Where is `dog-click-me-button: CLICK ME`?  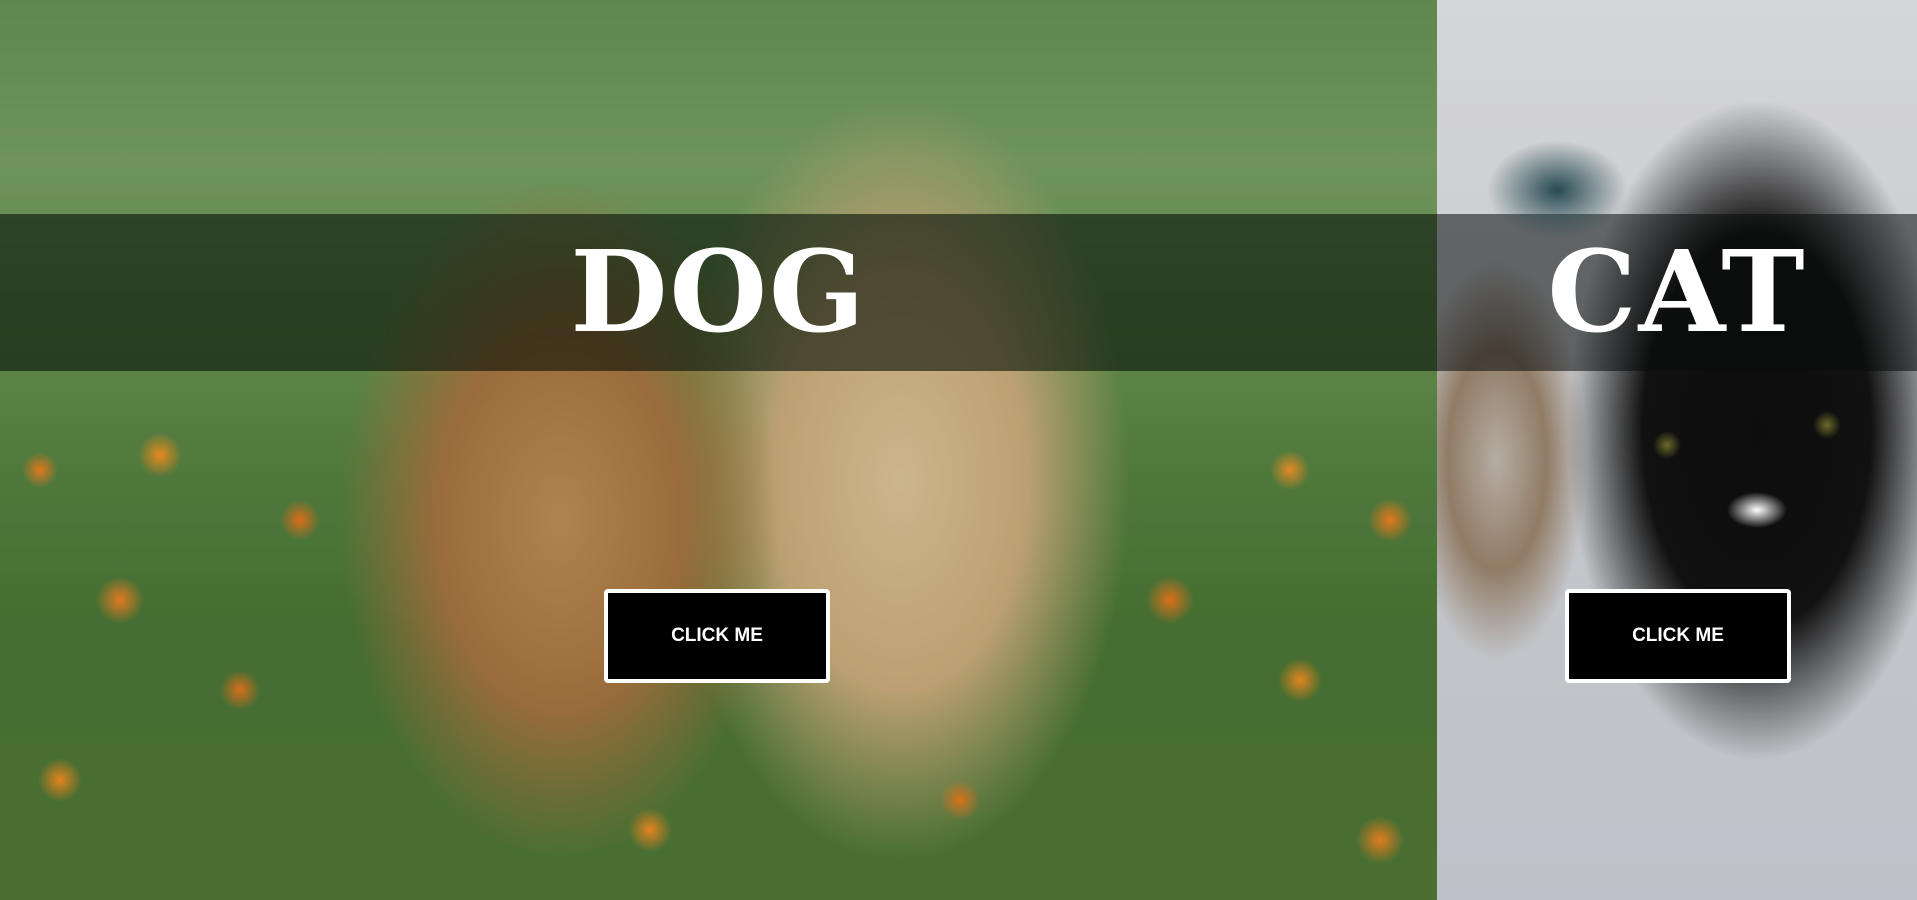
dog-click-me-button: CLICK ME is located at coordinates (717, 636).